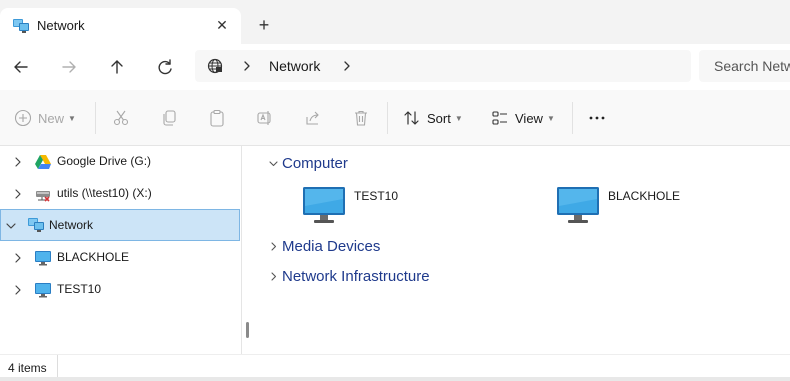 This screenshot has height=381, width=790. I want to click on cut-button, so click(121, 118).